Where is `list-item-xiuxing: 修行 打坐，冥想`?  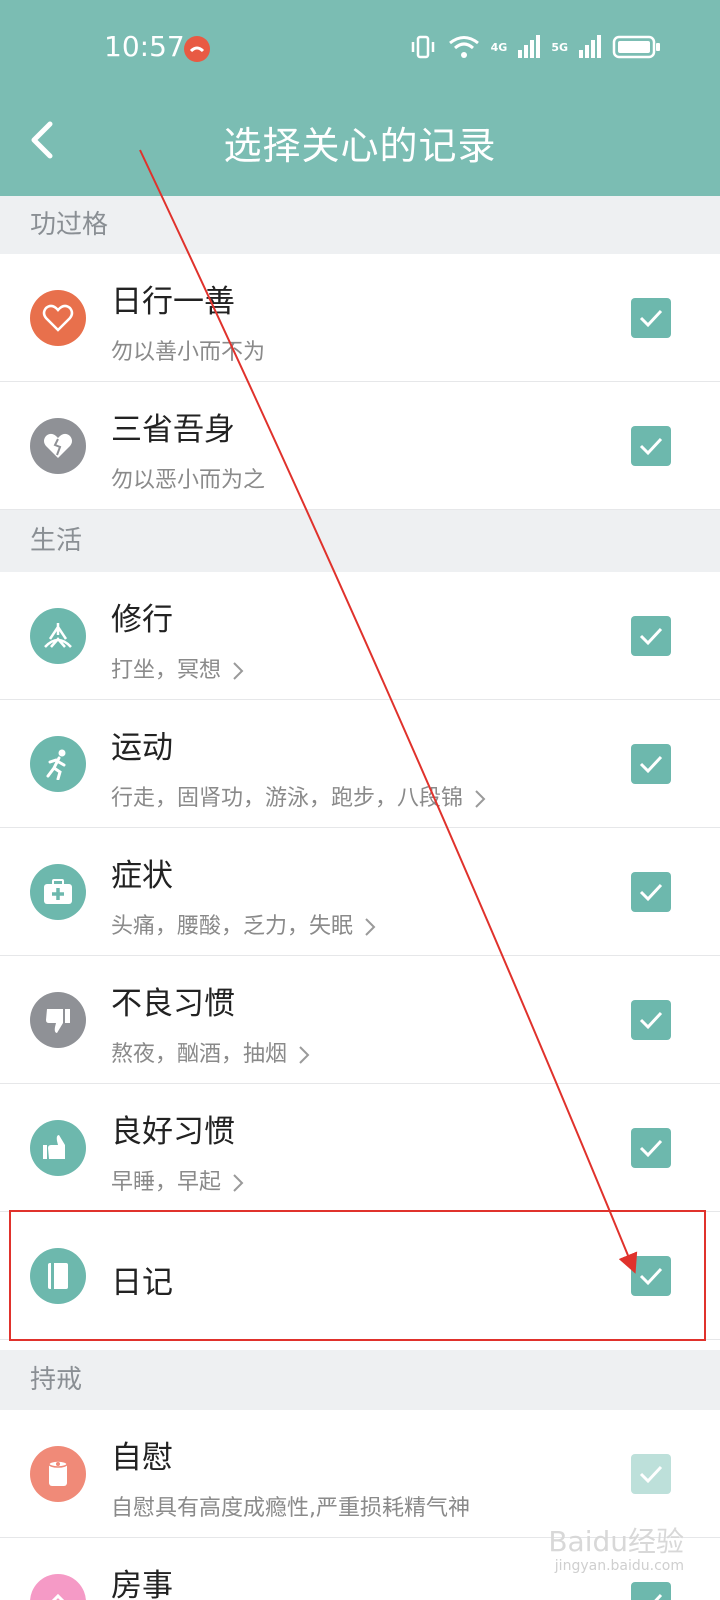
list-item-xiuxing: 修行 打坐，冥想 is located at coordinates (360, 636).